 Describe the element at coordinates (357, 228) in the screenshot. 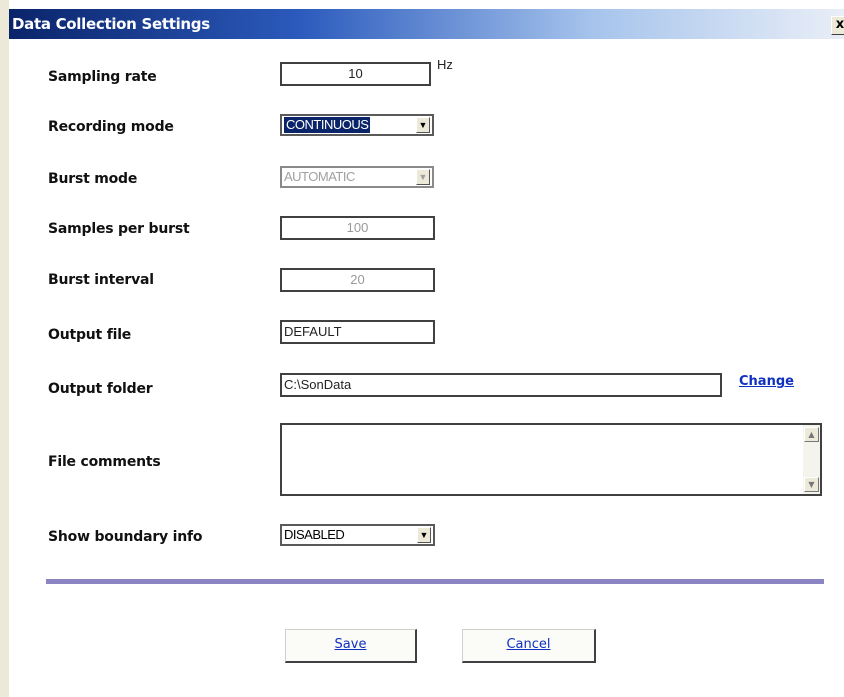

I see `samples-per-burst-input: 100` at that location.